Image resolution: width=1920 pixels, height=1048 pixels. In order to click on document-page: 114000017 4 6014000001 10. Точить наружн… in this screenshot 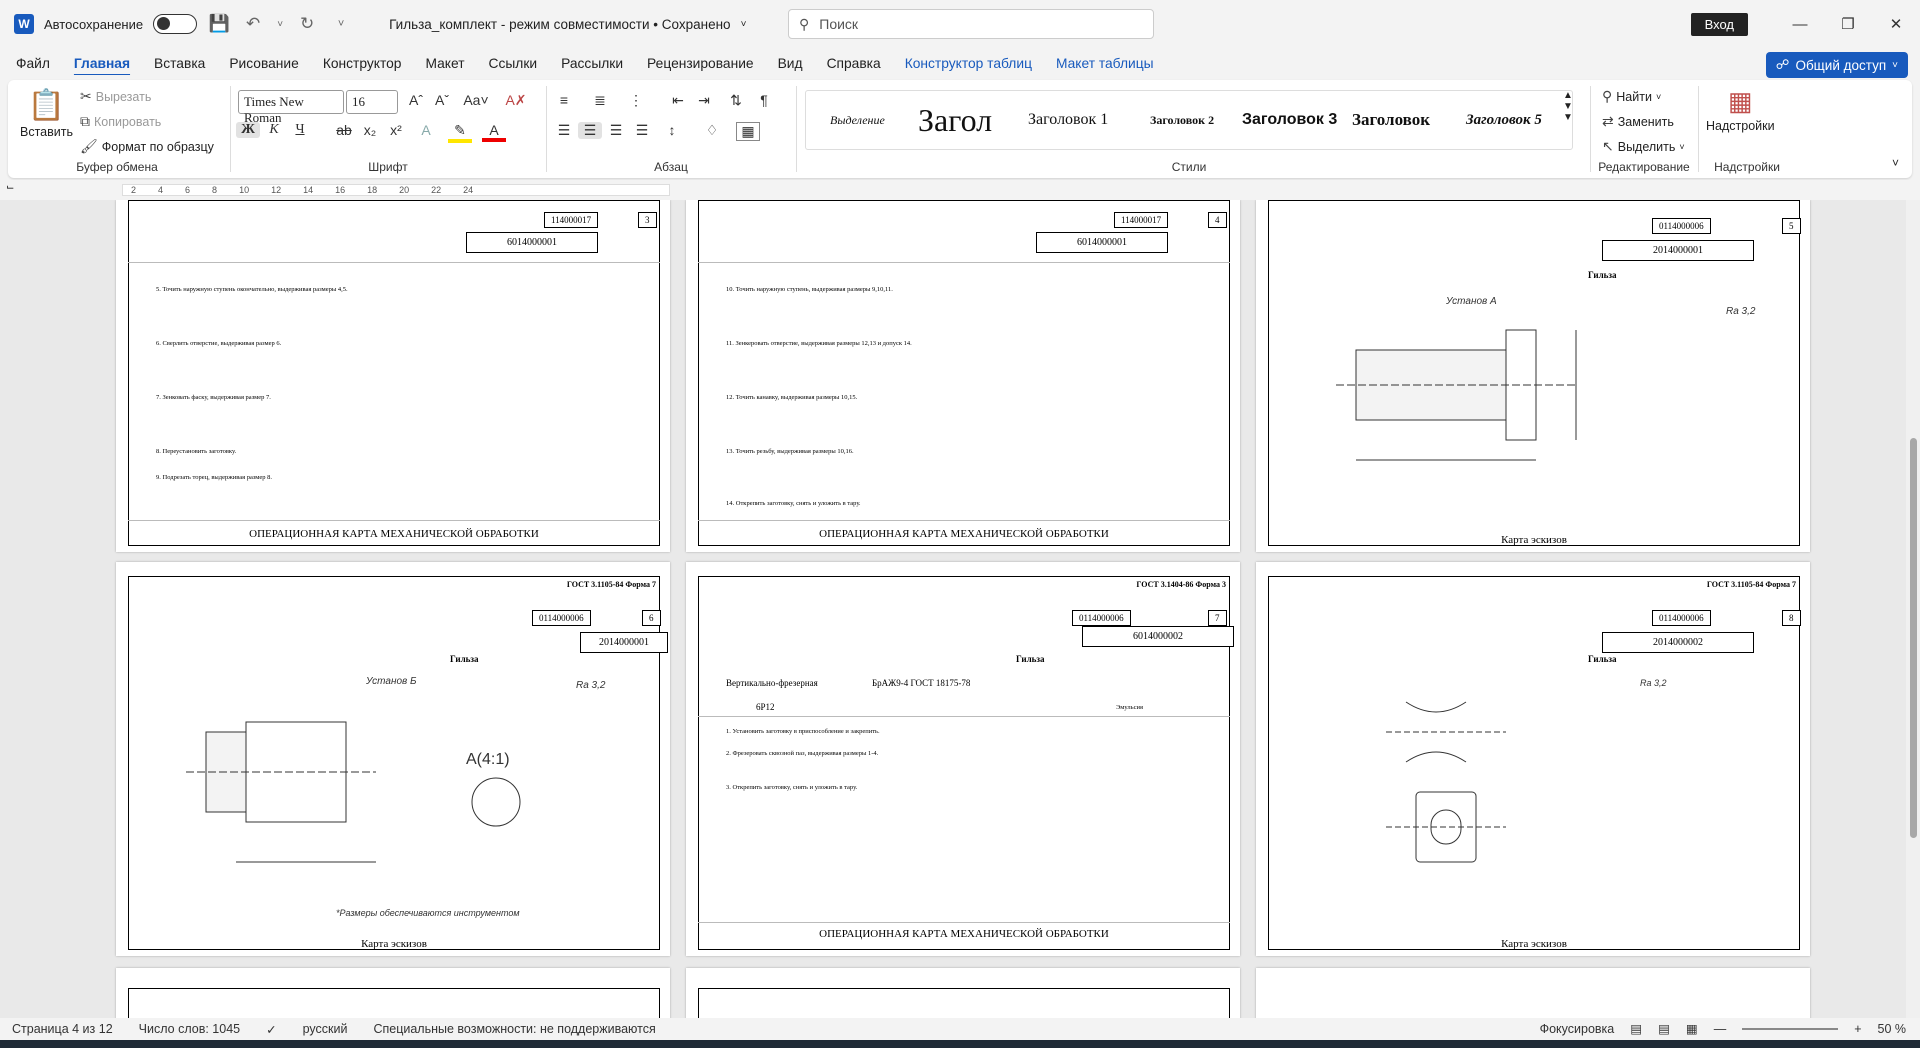, I will do `click(963, 376)`.